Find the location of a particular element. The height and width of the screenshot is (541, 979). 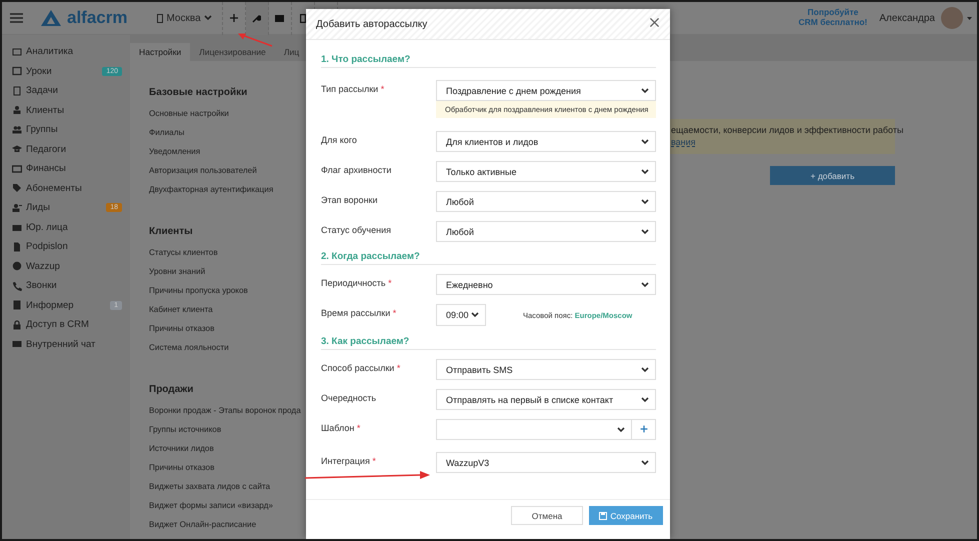

section-title: 2. Когда рассылаем? is located at coordinates (488, 258).